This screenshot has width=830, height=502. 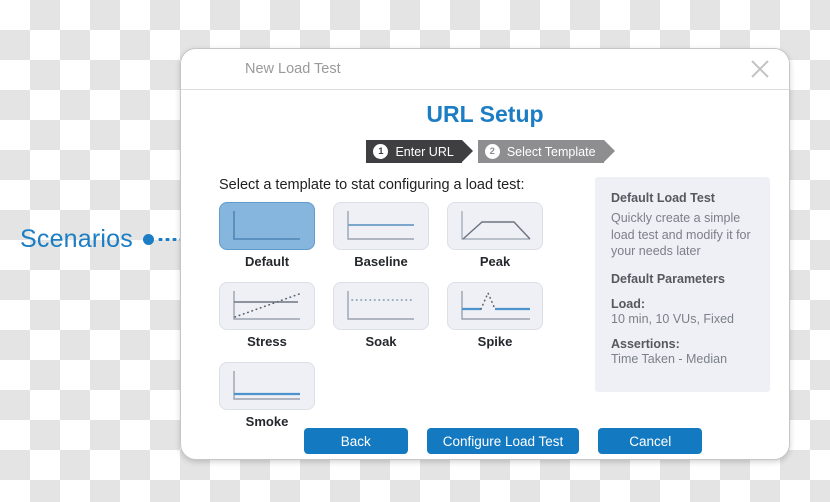 I want to click on step-1-label: Enter URL, so click(x=424, y=151).